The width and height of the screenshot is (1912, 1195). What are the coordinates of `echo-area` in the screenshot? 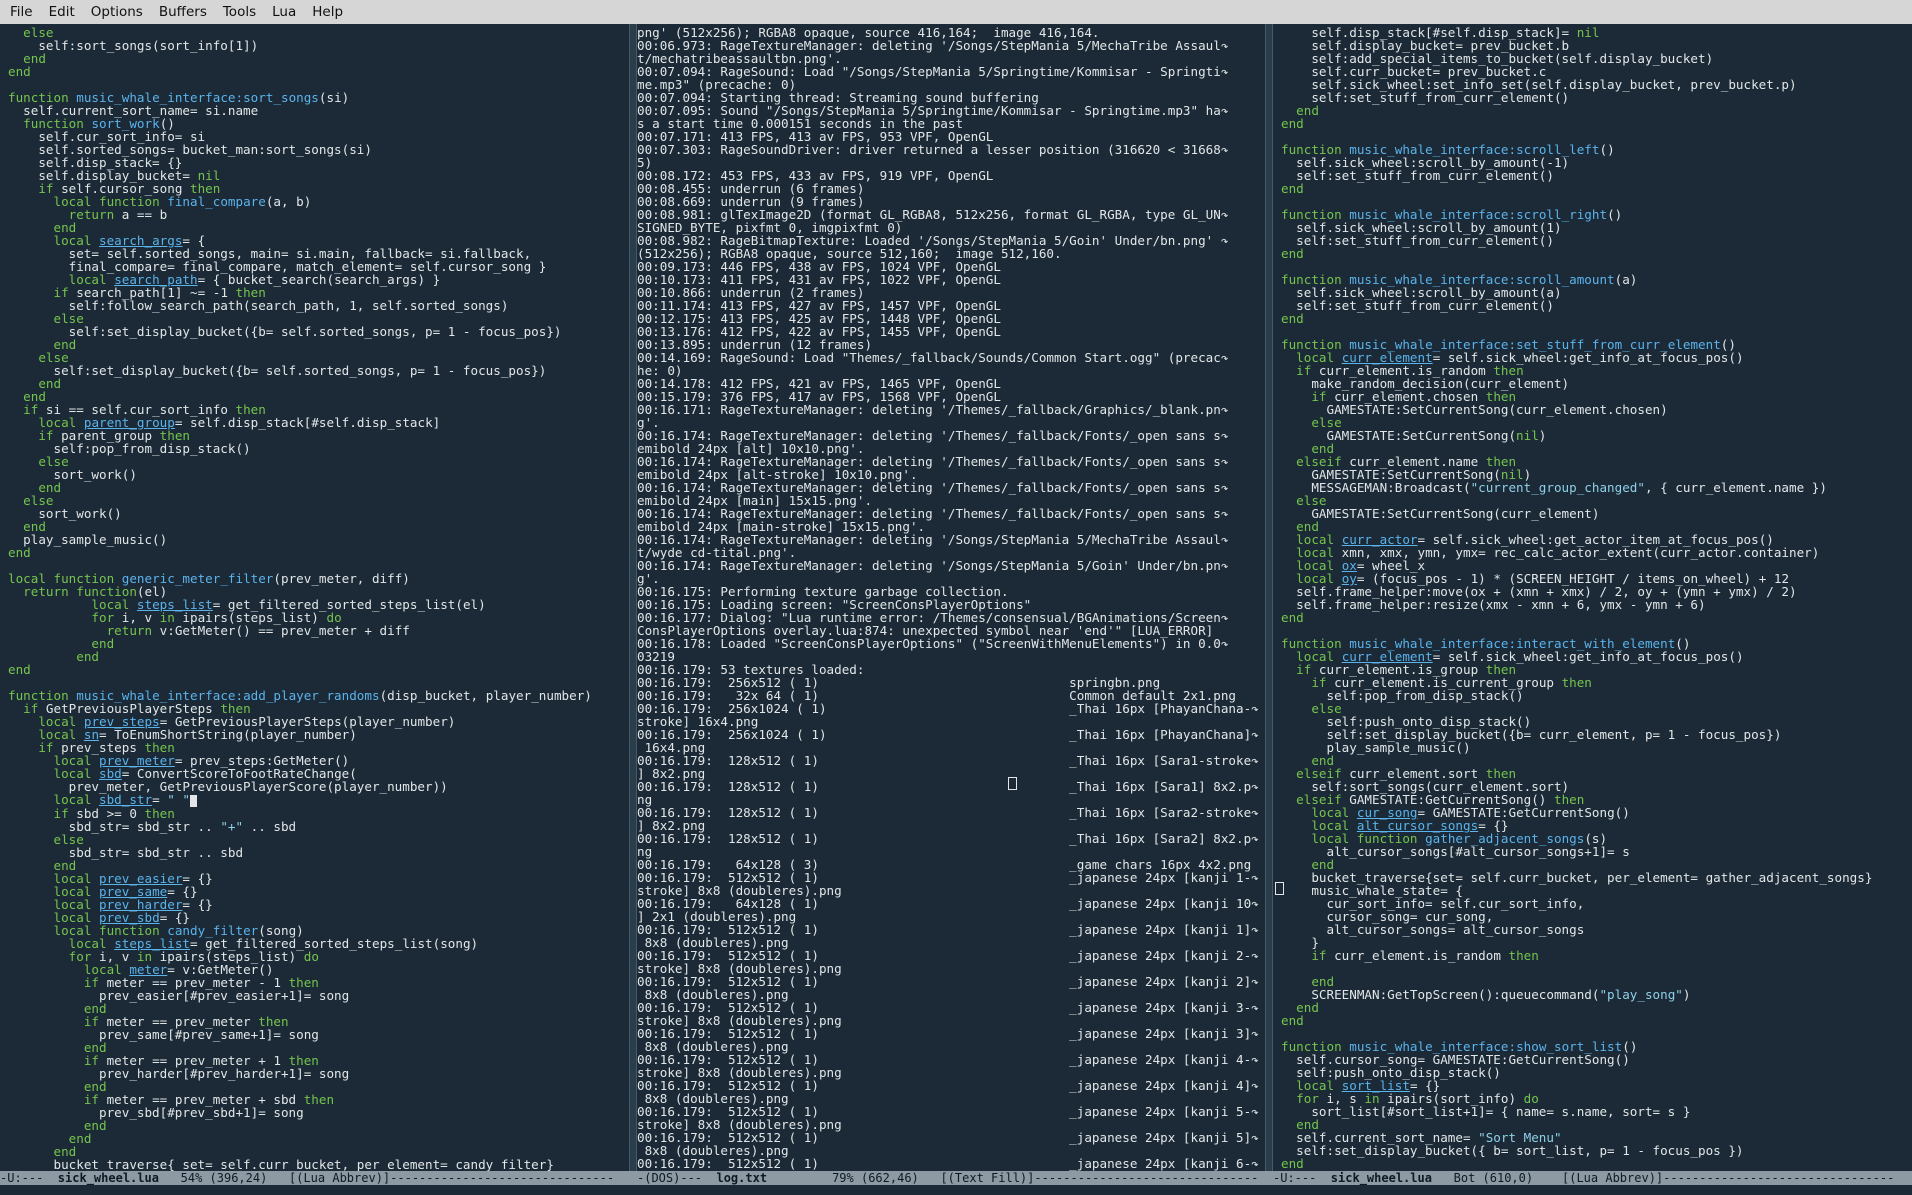 It's located at (956, 1190).